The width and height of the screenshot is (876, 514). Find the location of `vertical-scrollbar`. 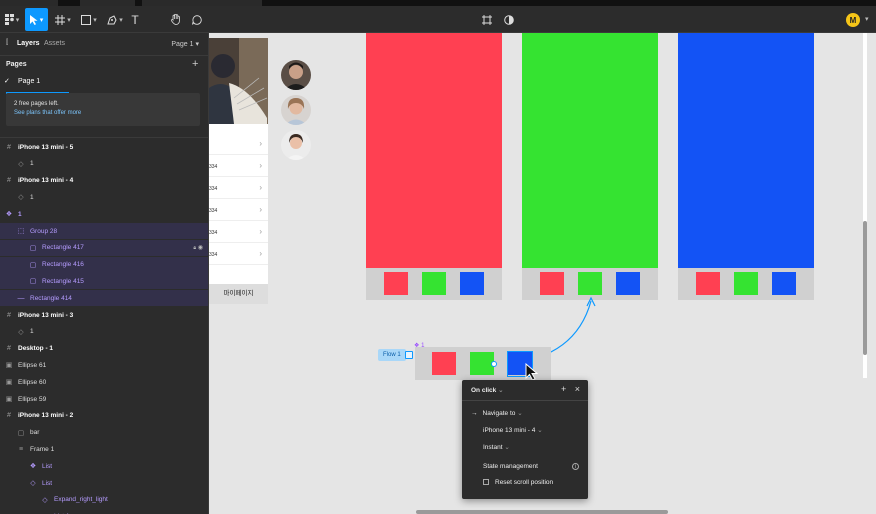

vertical-scrollbar is located at coordinates (865, 288).